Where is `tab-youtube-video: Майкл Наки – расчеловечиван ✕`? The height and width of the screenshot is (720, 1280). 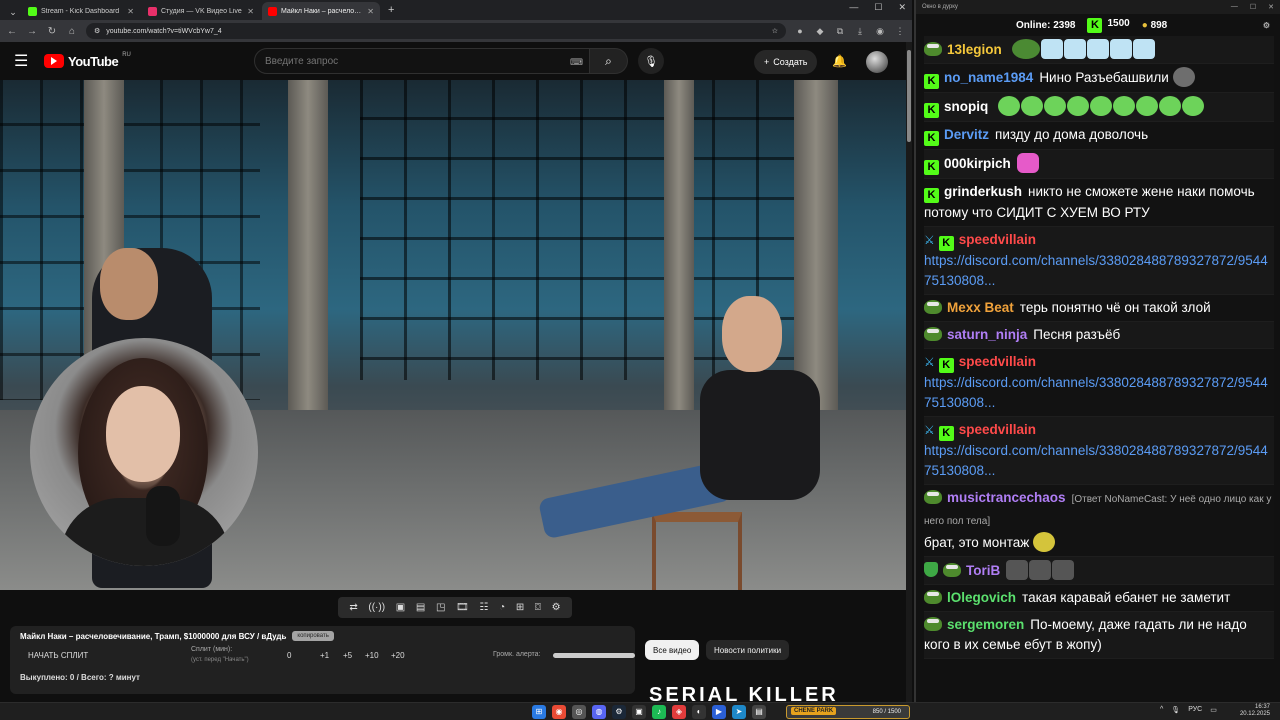
tab-youtube-video: Майкл Наки – расчеловечиван ✕ is located at coordinates (321, 11).